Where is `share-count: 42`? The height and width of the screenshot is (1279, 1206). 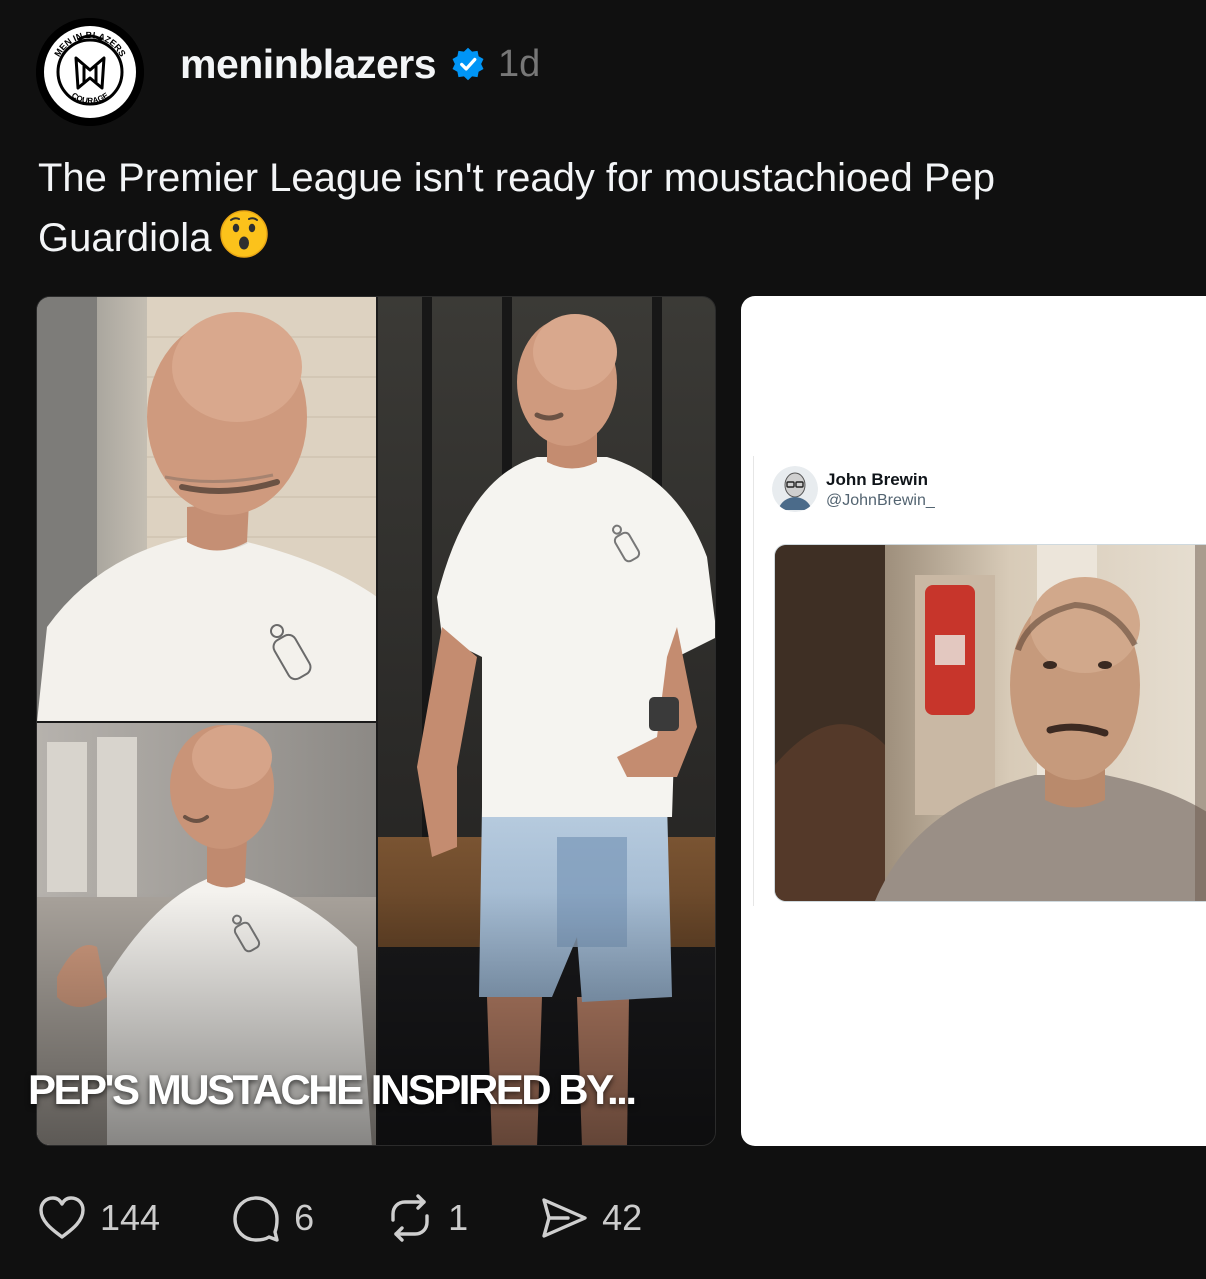
share-count: 42 is located at coordinates (622, 1217).